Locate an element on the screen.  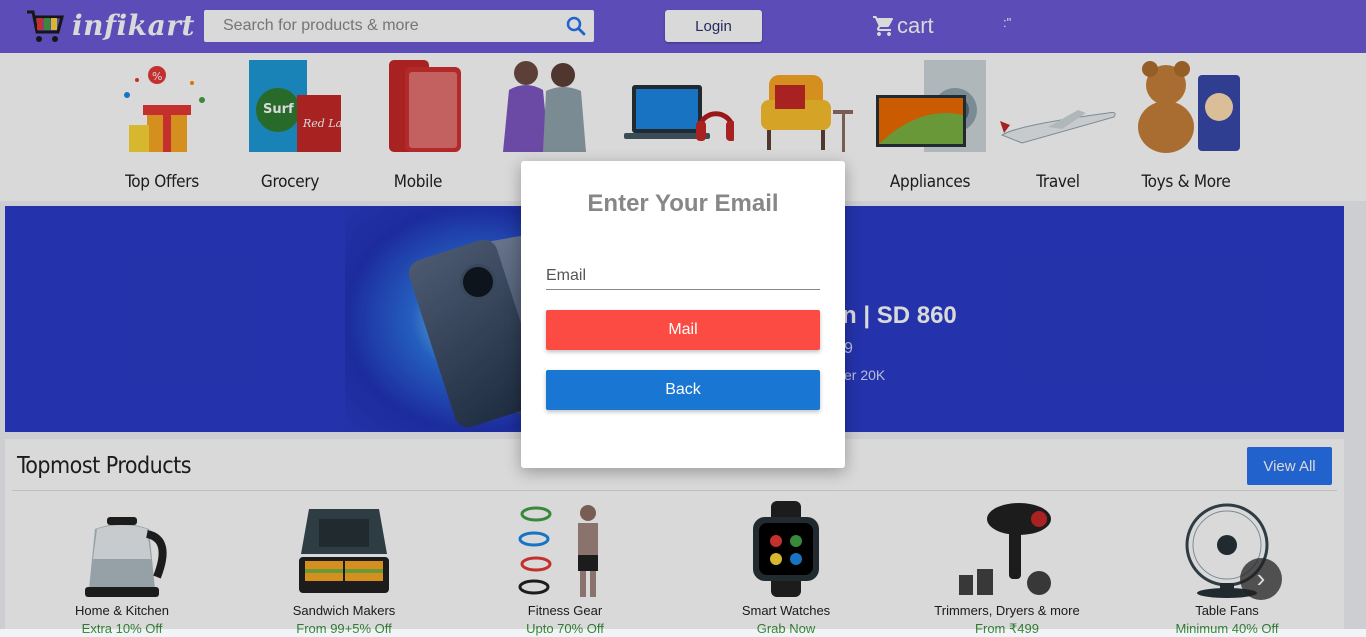
email-modal: Enter Your Email Mail Back is located at coordinates (683, 314).